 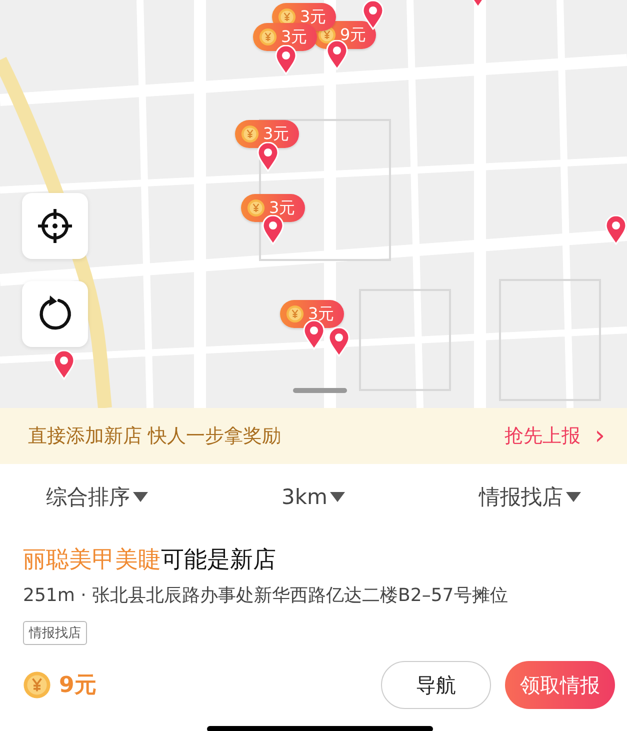 I want to click on claim-button: 领取情报, so click(x=560, y=685).